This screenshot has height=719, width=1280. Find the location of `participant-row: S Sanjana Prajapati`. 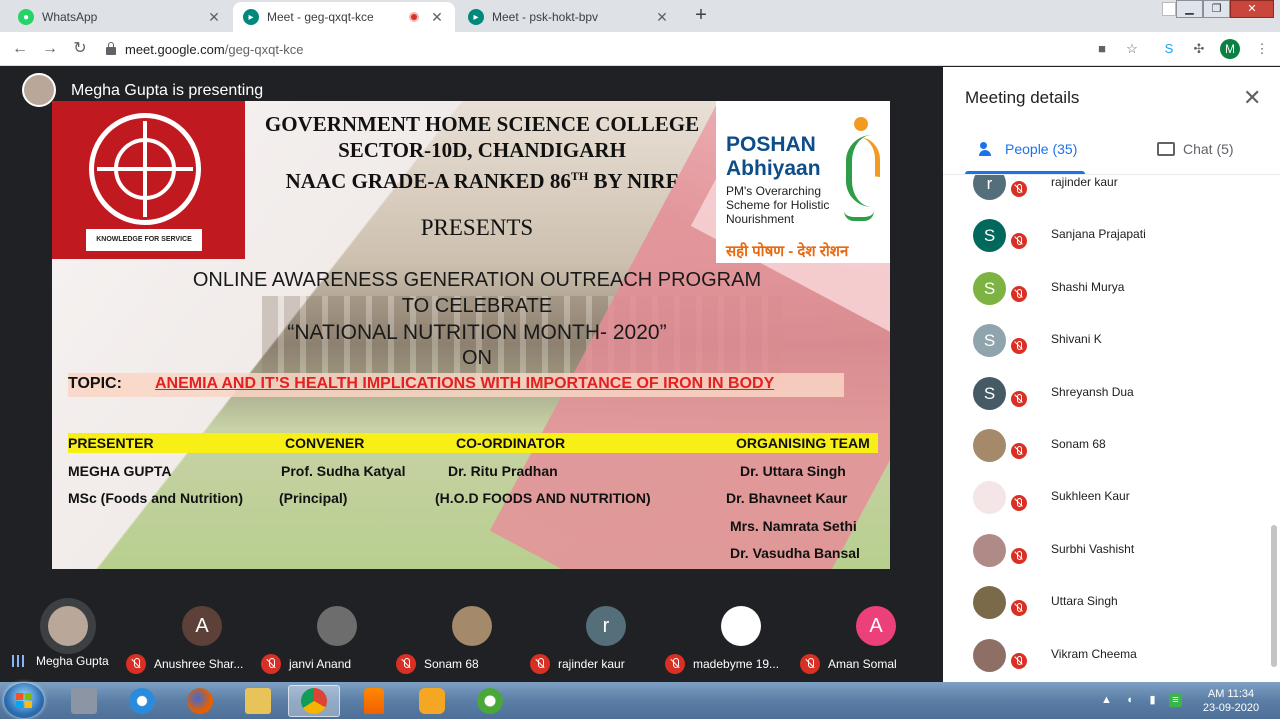

participant-row: S Sanjana Prajapati is located at coordinates (1111, 237).